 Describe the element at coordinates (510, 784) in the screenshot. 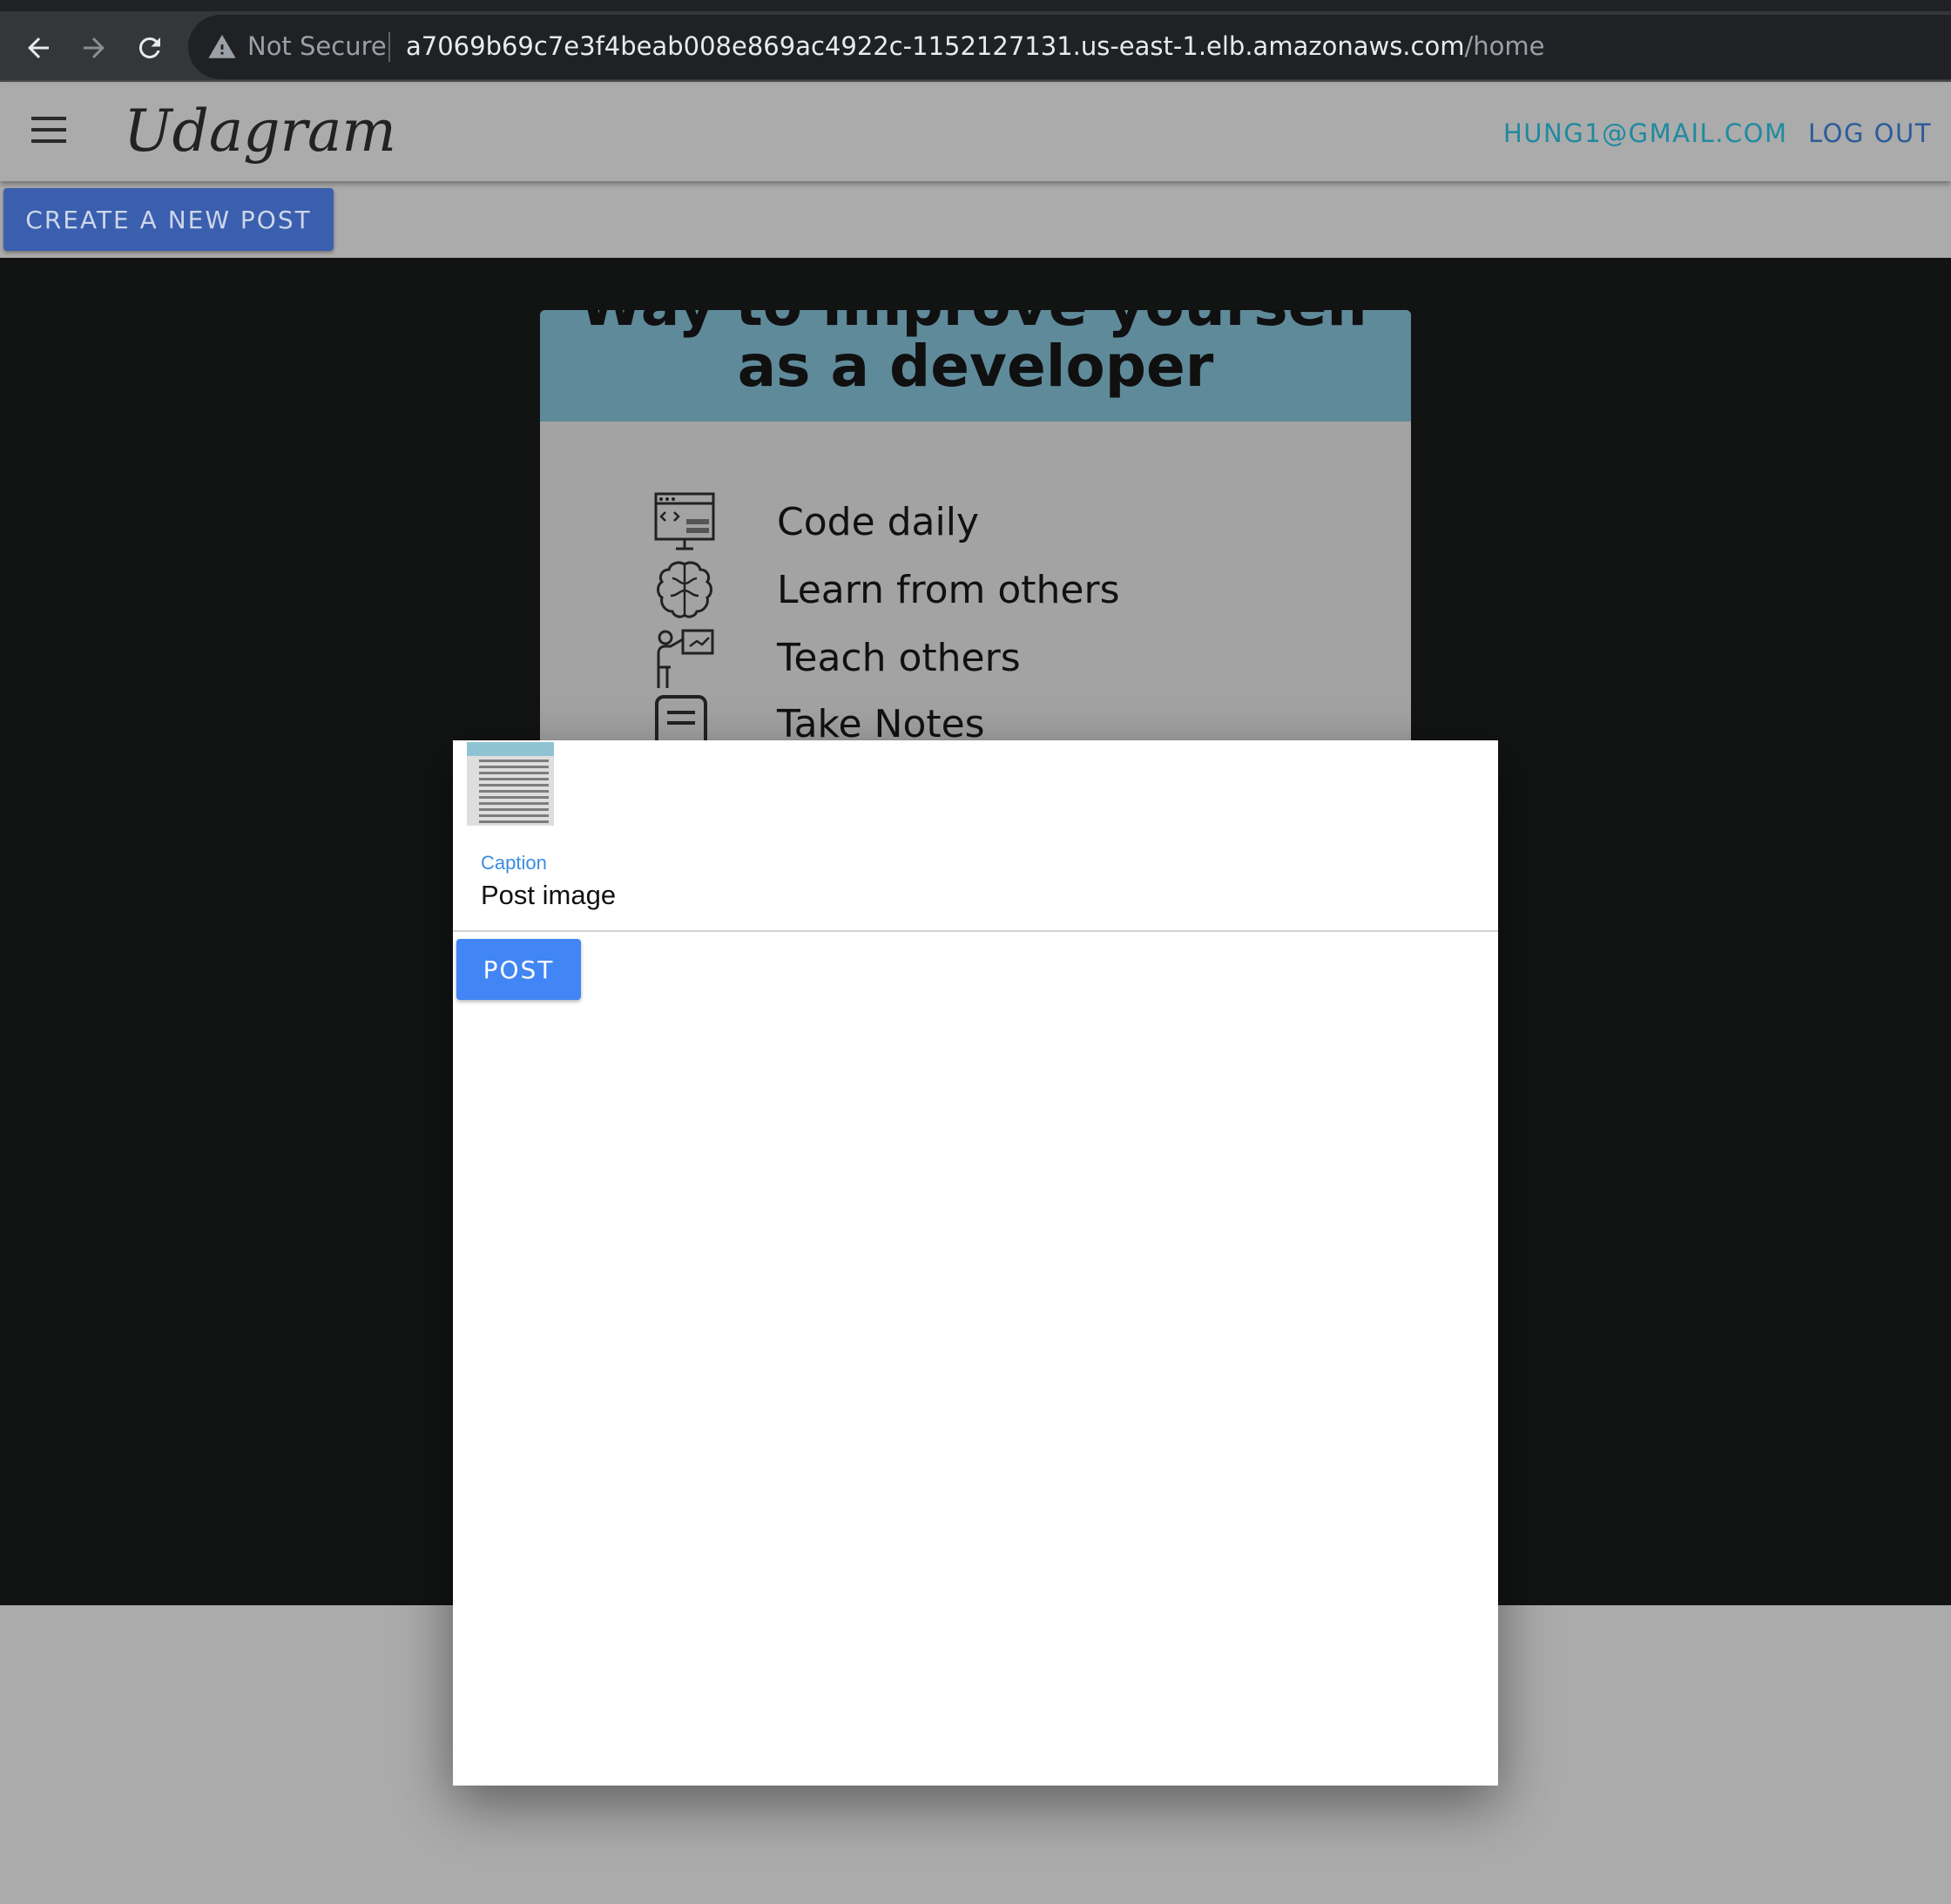

I see `image-preview-thumbnail` at that location.